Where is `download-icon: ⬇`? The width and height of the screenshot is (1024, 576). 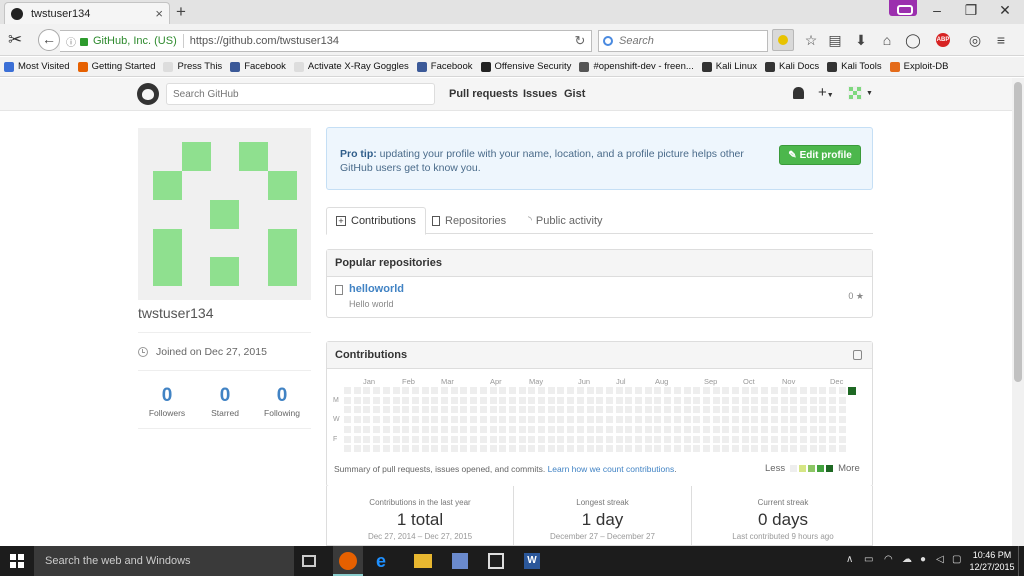 download-icon: ⬇ is located at coordinates (861, 40).